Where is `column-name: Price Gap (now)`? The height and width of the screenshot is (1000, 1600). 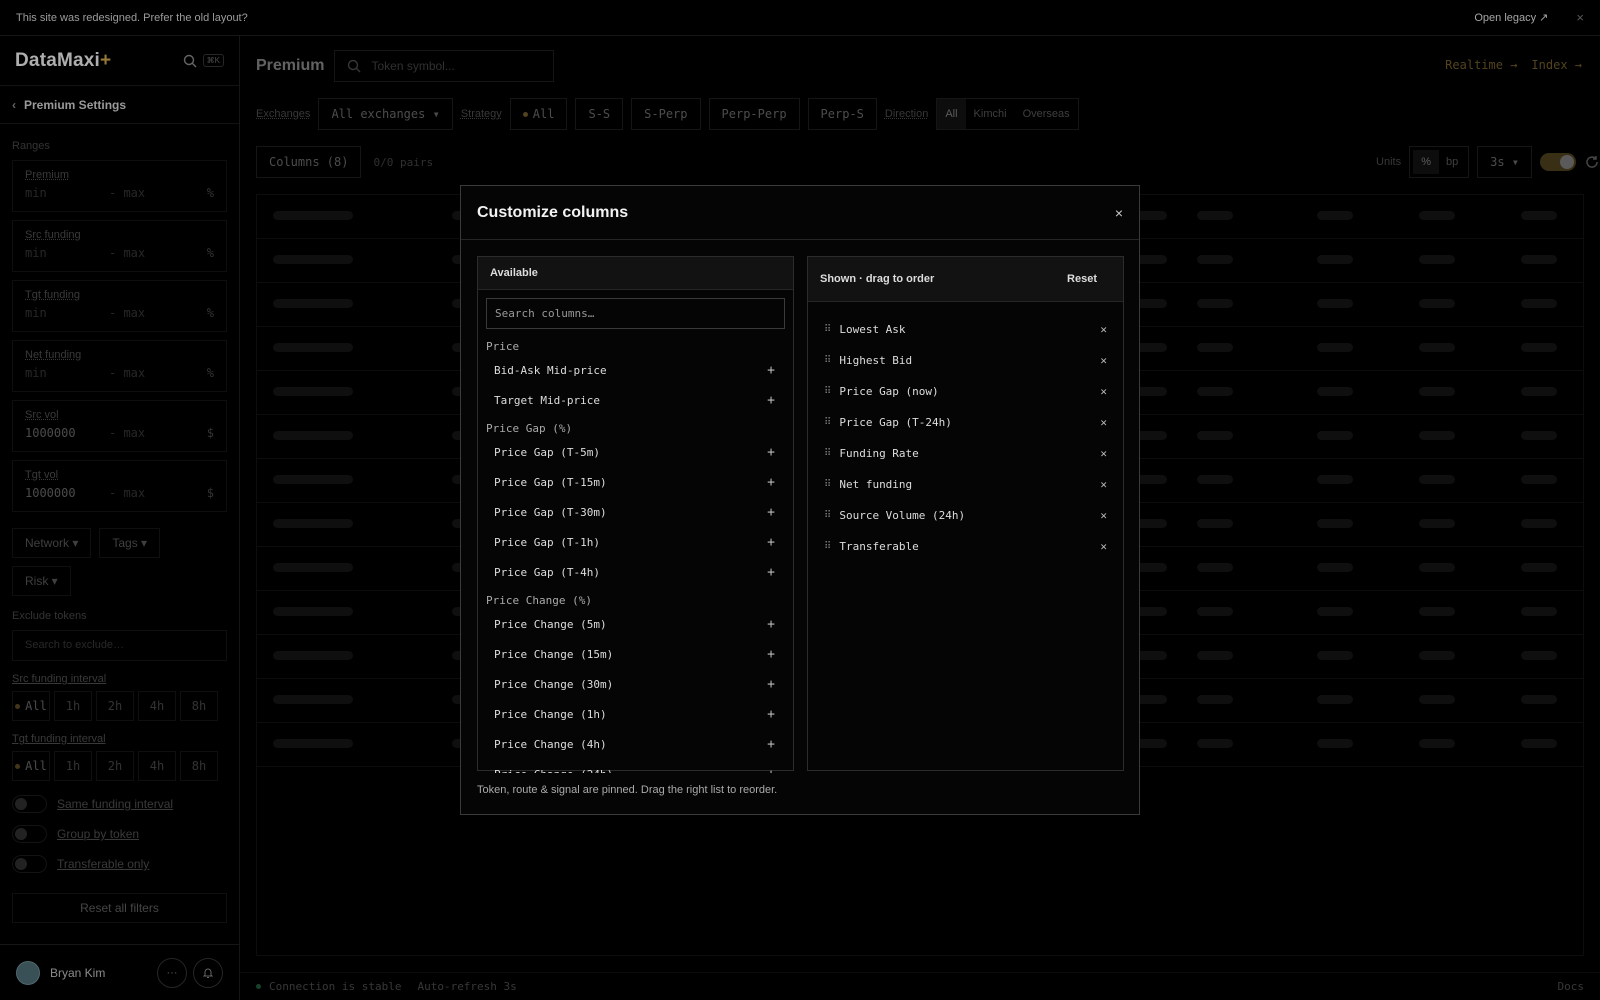
column-name: Price Gap (now) is located at coordinates (889, 391).